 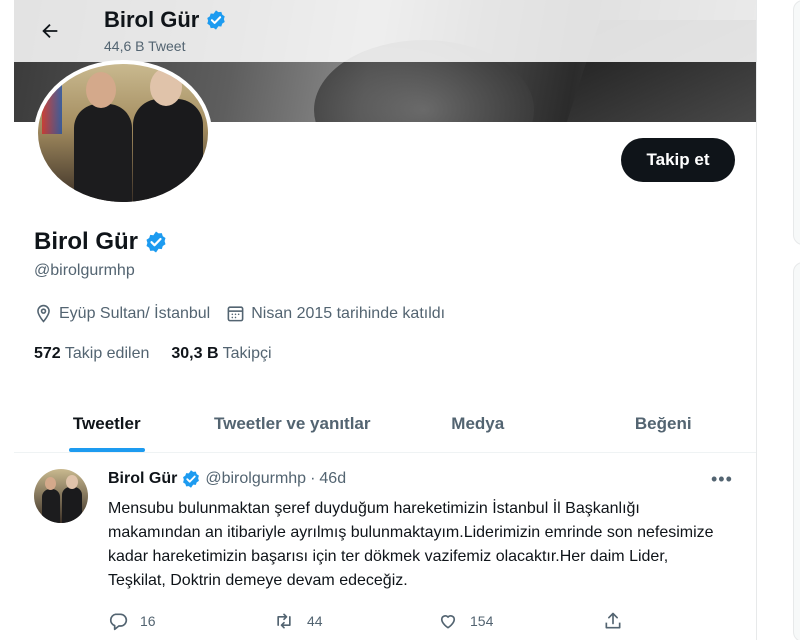 I want to click on more-options-icon: •••, so click(x=722, y=479).